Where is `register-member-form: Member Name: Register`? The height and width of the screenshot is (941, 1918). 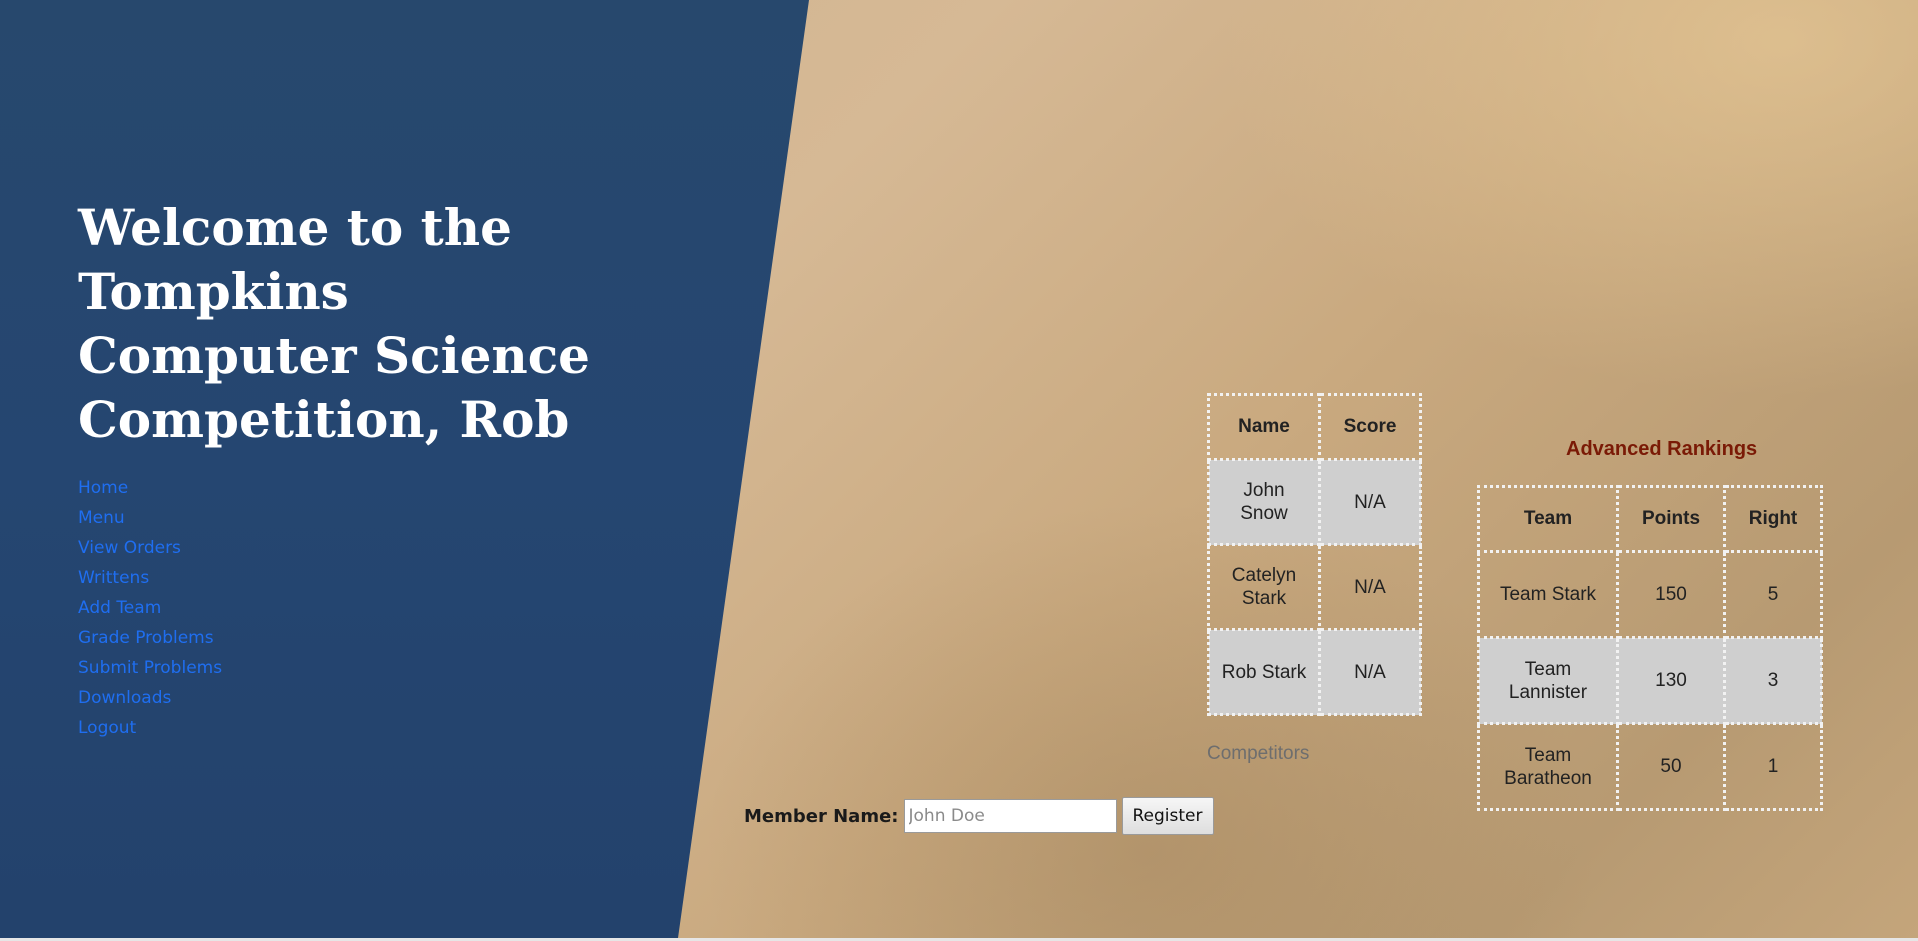
register-member-form: Member Name: Register is located at coordinates (979, 816).